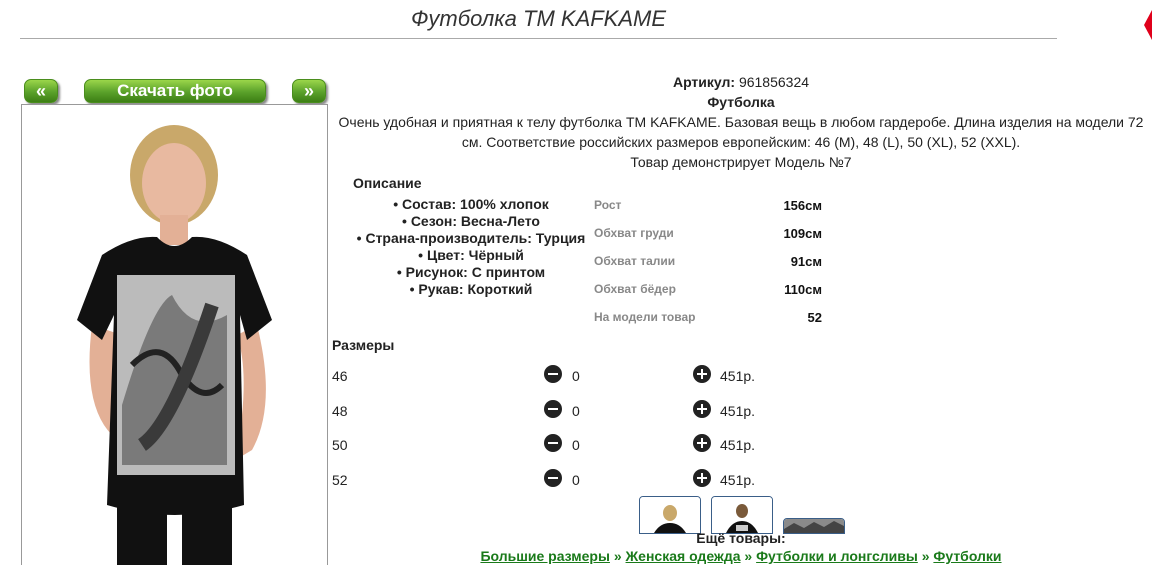 This screenshot has height=565, width=1152. What do you see at coordinates (340, 480) in the screenshot?
I see `size-name: 52` at bounding box center [340, 480].